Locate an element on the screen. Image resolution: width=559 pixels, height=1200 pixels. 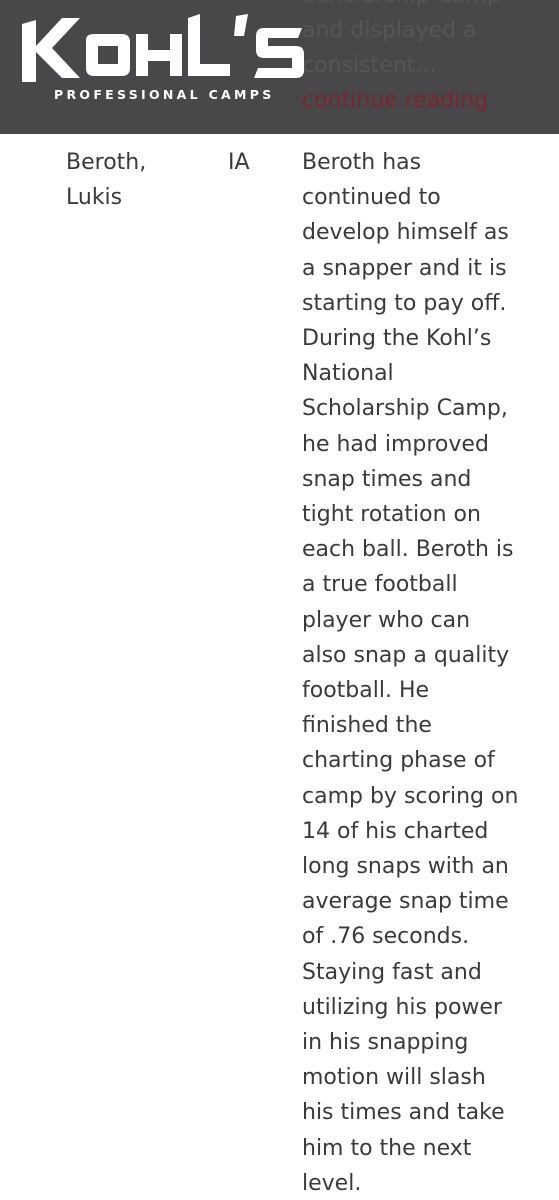
description-line: also snap a quality is located at coordinates (406, 655).